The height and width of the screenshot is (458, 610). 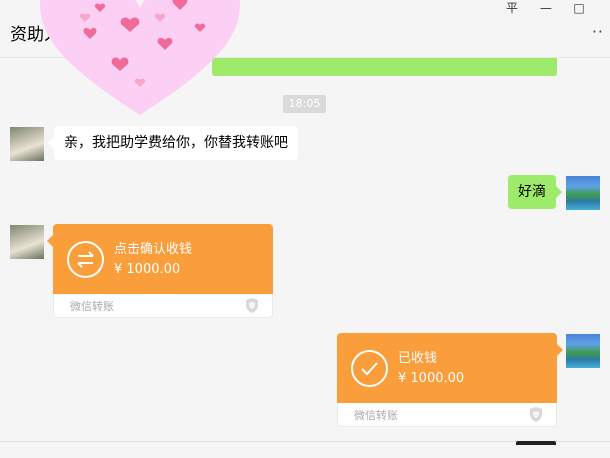 I want to click on input-toolbar-edge, so click(x=536, y=443).